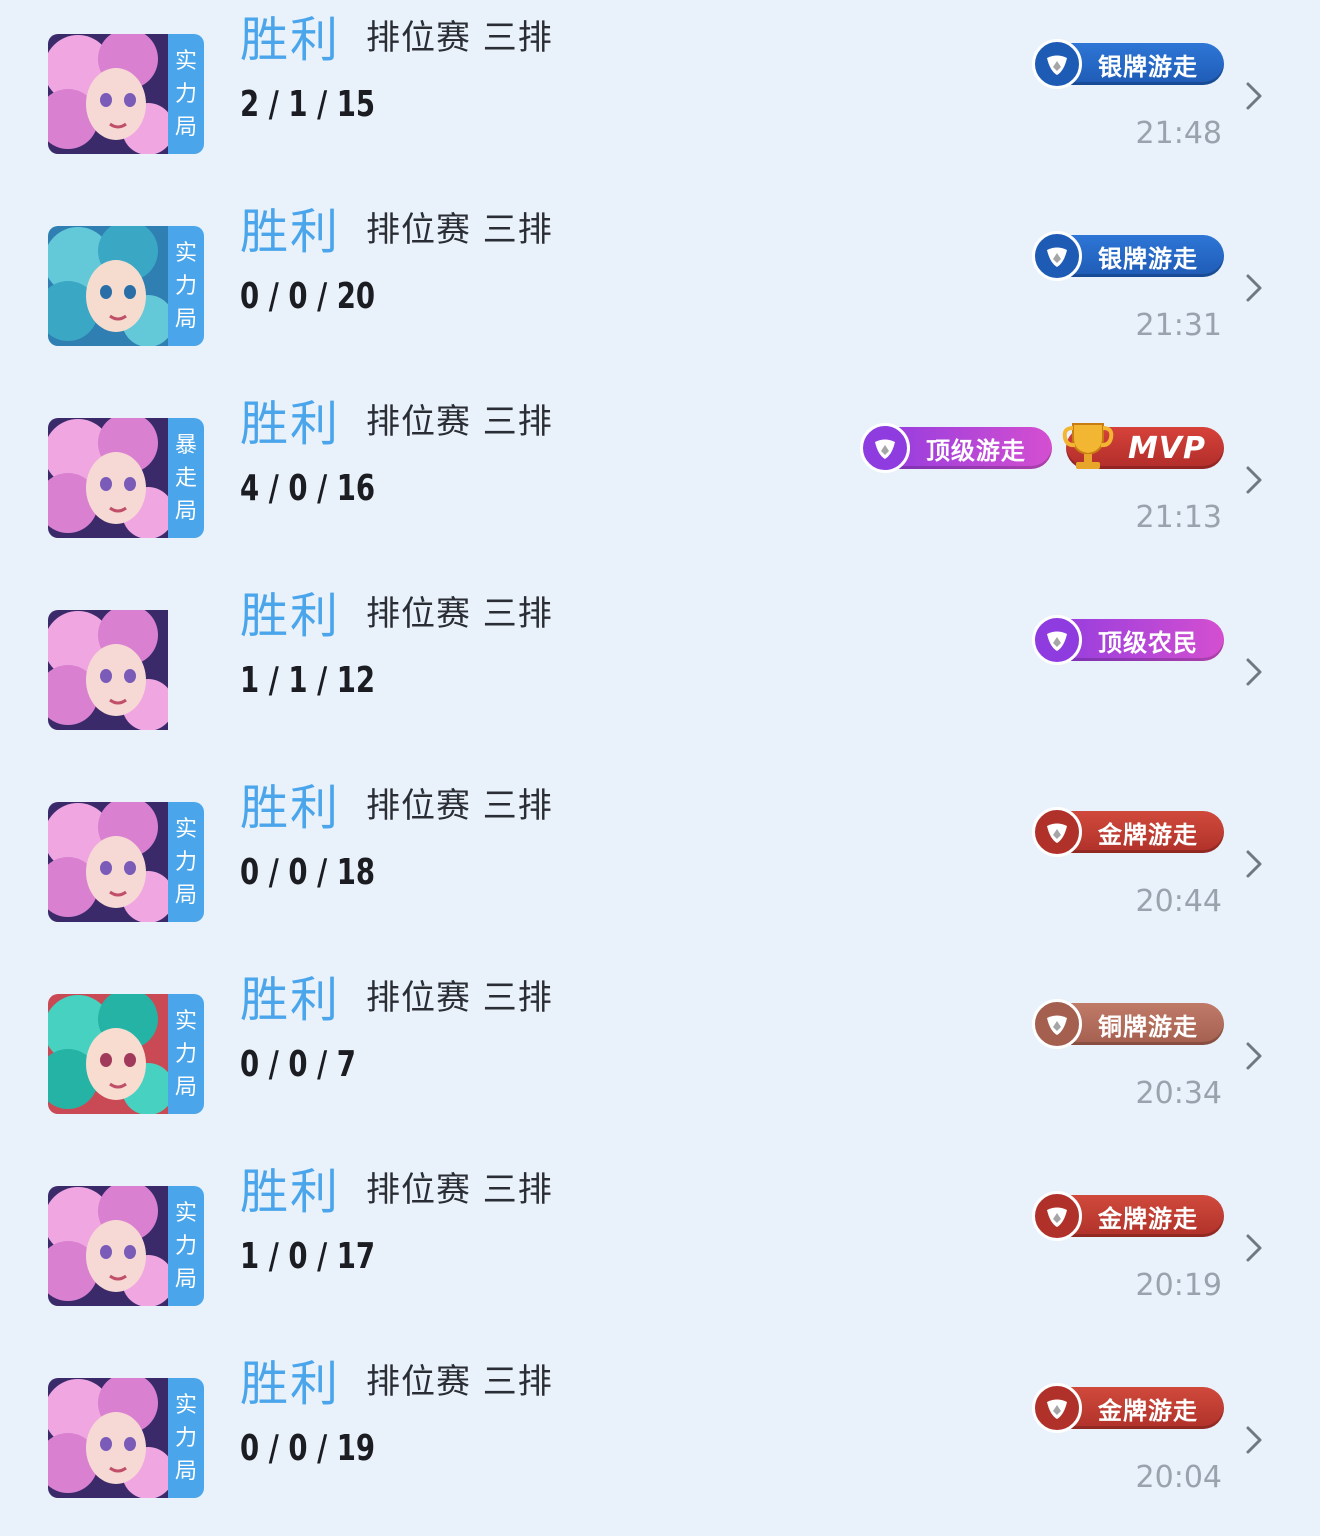 The image size is (1320, 1536). I want to click on kda-stats: 4 / 0 / 16, so click(308, 488).